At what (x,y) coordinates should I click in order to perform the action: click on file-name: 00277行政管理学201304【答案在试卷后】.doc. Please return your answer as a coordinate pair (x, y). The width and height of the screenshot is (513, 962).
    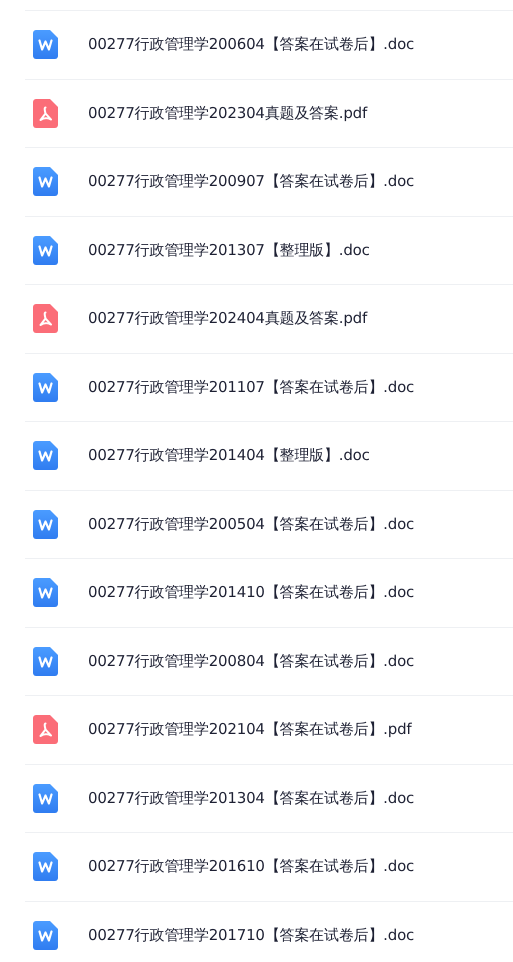
    Looking at the image, I should click on (251, 798).